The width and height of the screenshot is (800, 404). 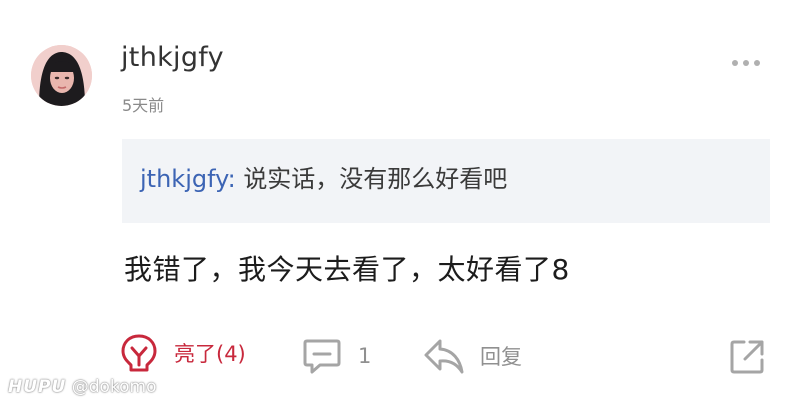 What do you see at coordinates (37, 387) in the screenshot?
I see `watermark-brand: HUPU` at bounding box center [37, 387].